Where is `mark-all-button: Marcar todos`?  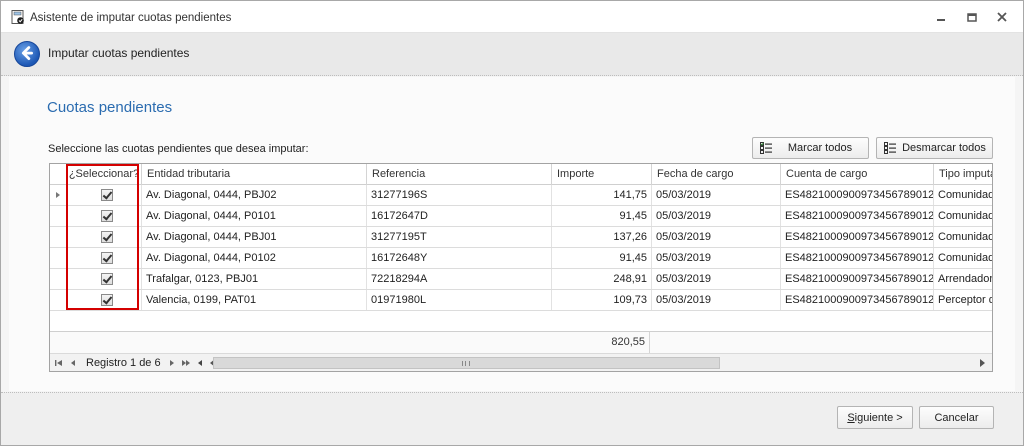 mark-all-button: Marcar todos is located at coordinates (810, 148).